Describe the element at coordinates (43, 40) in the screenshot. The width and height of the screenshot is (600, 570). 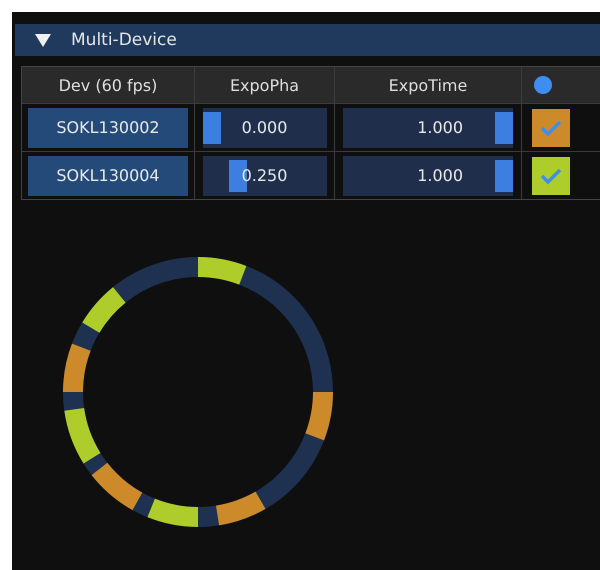
I see `collapse-triangle-icon` at that location.